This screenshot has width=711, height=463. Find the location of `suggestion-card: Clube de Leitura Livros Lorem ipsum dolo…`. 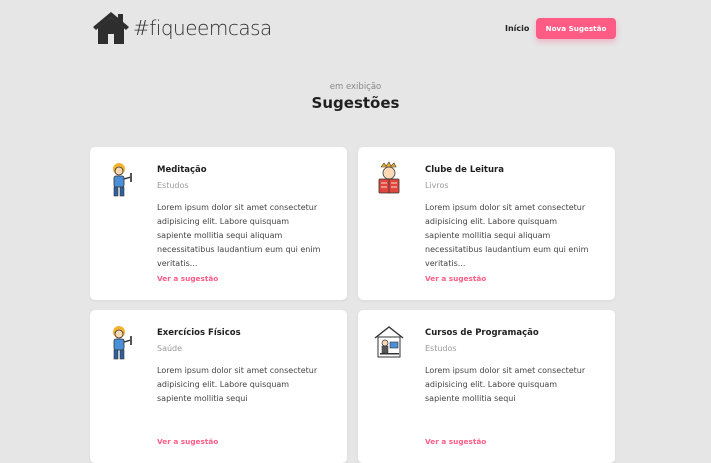

suggestion-card: Clube de Leitura Livros Lorem ipsum dolo… is located at coordinates (486, 223).